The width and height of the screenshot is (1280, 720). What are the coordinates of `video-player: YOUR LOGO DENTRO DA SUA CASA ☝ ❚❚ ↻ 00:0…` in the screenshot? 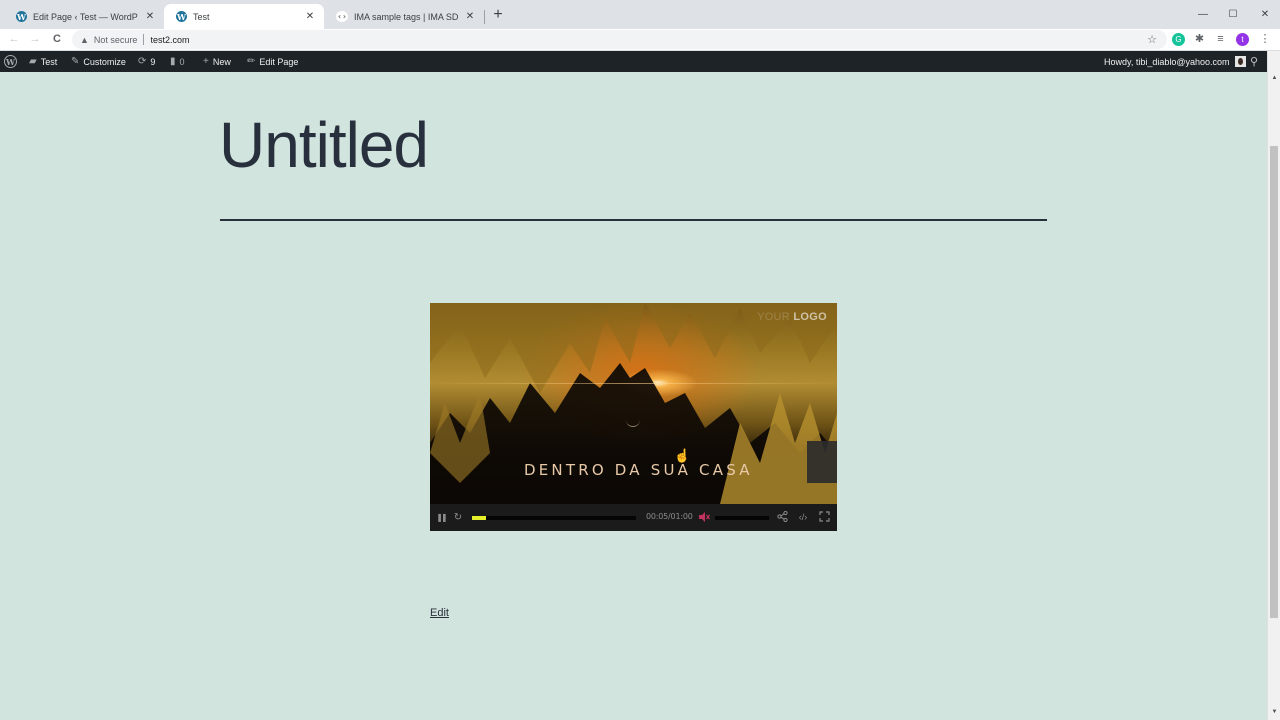 It's located at (633, 417).